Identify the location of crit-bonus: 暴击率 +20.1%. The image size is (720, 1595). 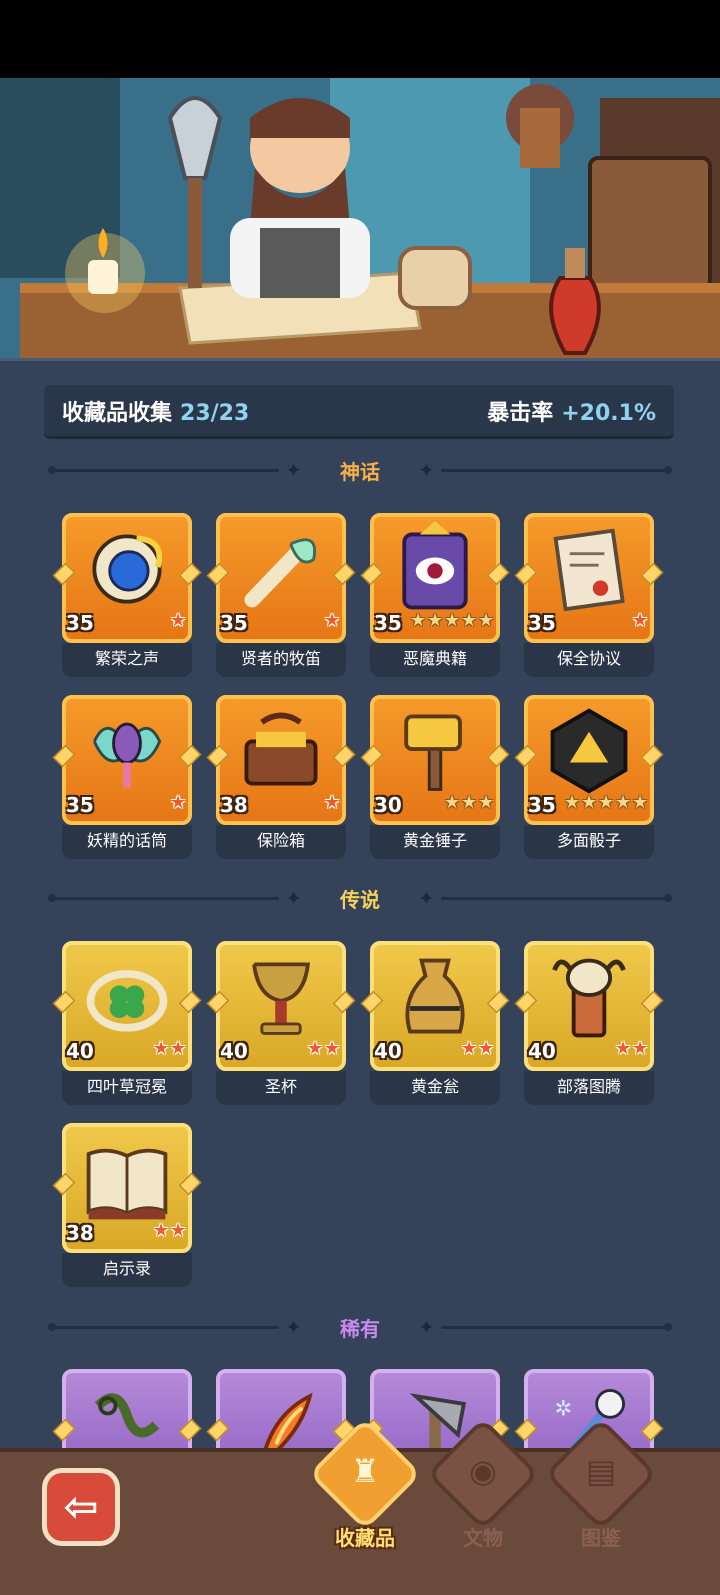
(571, 411).